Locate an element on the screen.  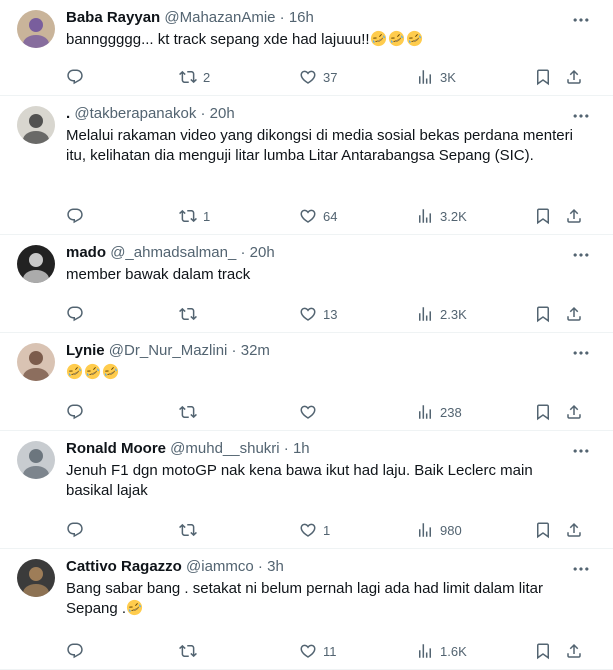
views-button: 238 is located at coordinates (439, 412).